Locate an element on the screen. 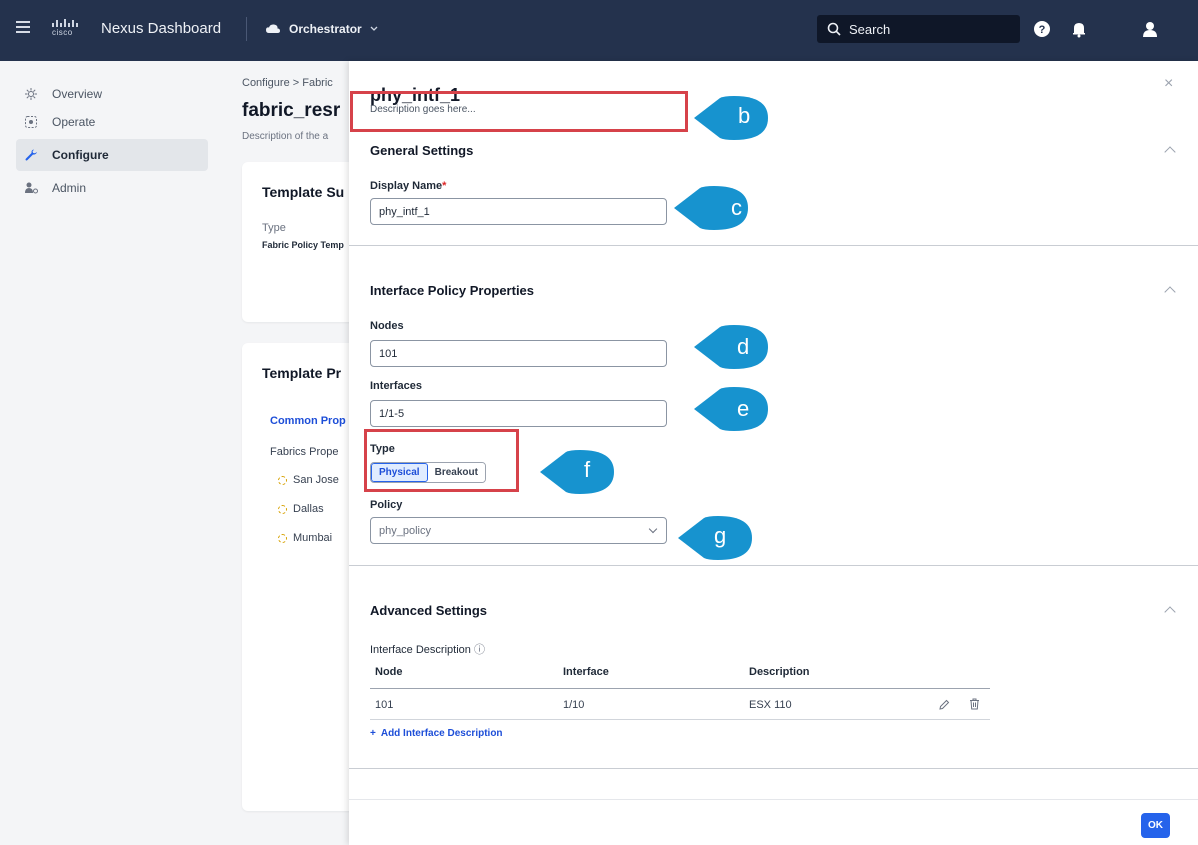 This screenshot has height=845, width=1198. app-switcher: Orchestrator is located at coordinates (321, 29).